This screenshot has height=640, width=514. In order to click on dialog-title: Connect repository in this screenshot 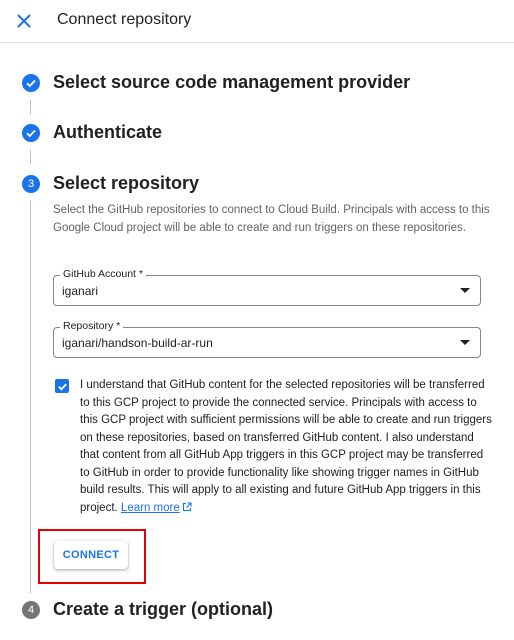, I will do `click(124, 19)`.